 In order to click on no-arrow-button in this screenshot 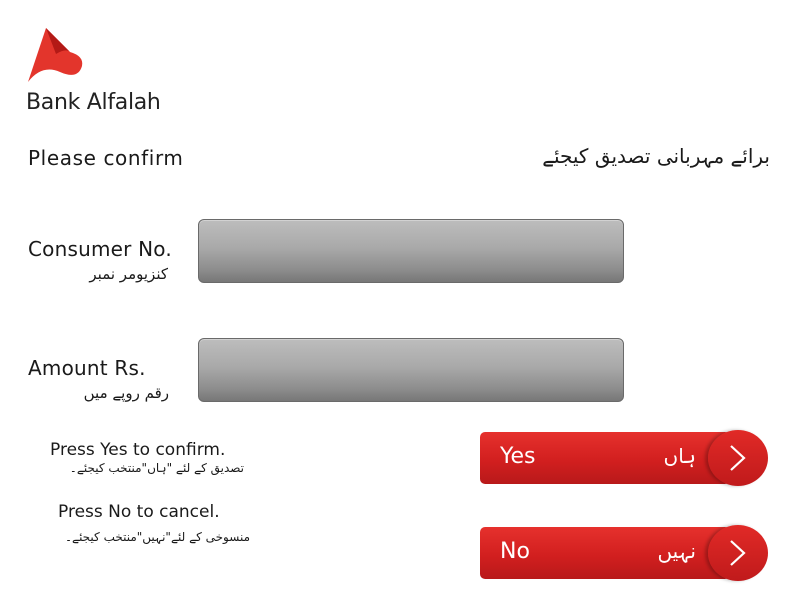, I will do `click(738, 553)`.